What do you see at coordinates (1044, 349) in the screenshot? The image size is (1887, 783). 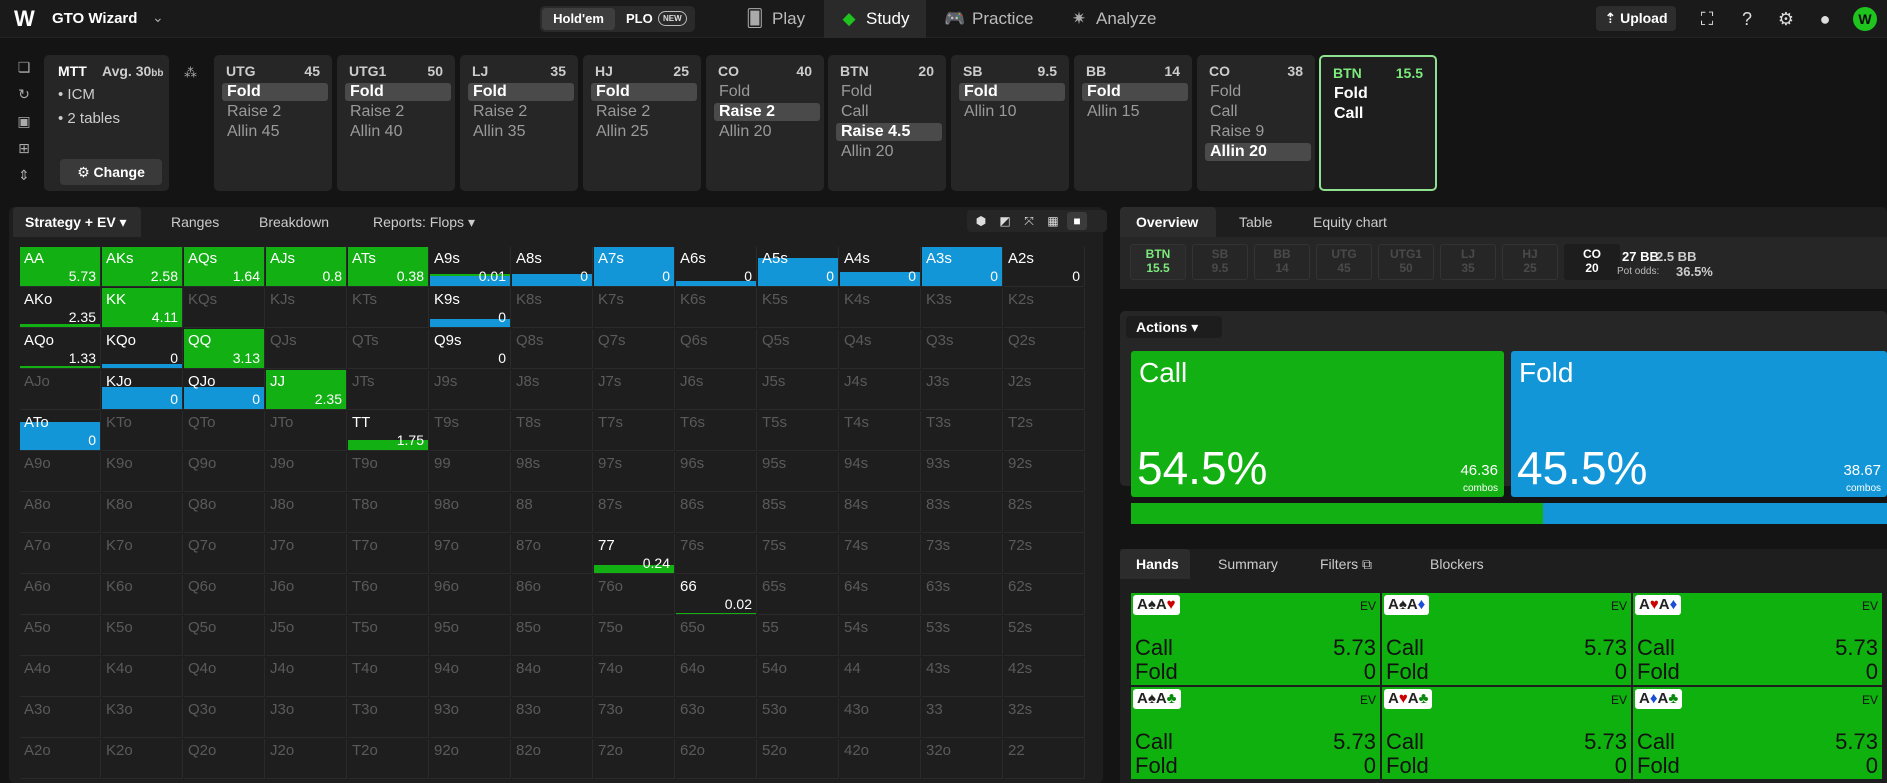 I see `hand-cell-q2s: Q2s` at bounding box center [1044, 349].